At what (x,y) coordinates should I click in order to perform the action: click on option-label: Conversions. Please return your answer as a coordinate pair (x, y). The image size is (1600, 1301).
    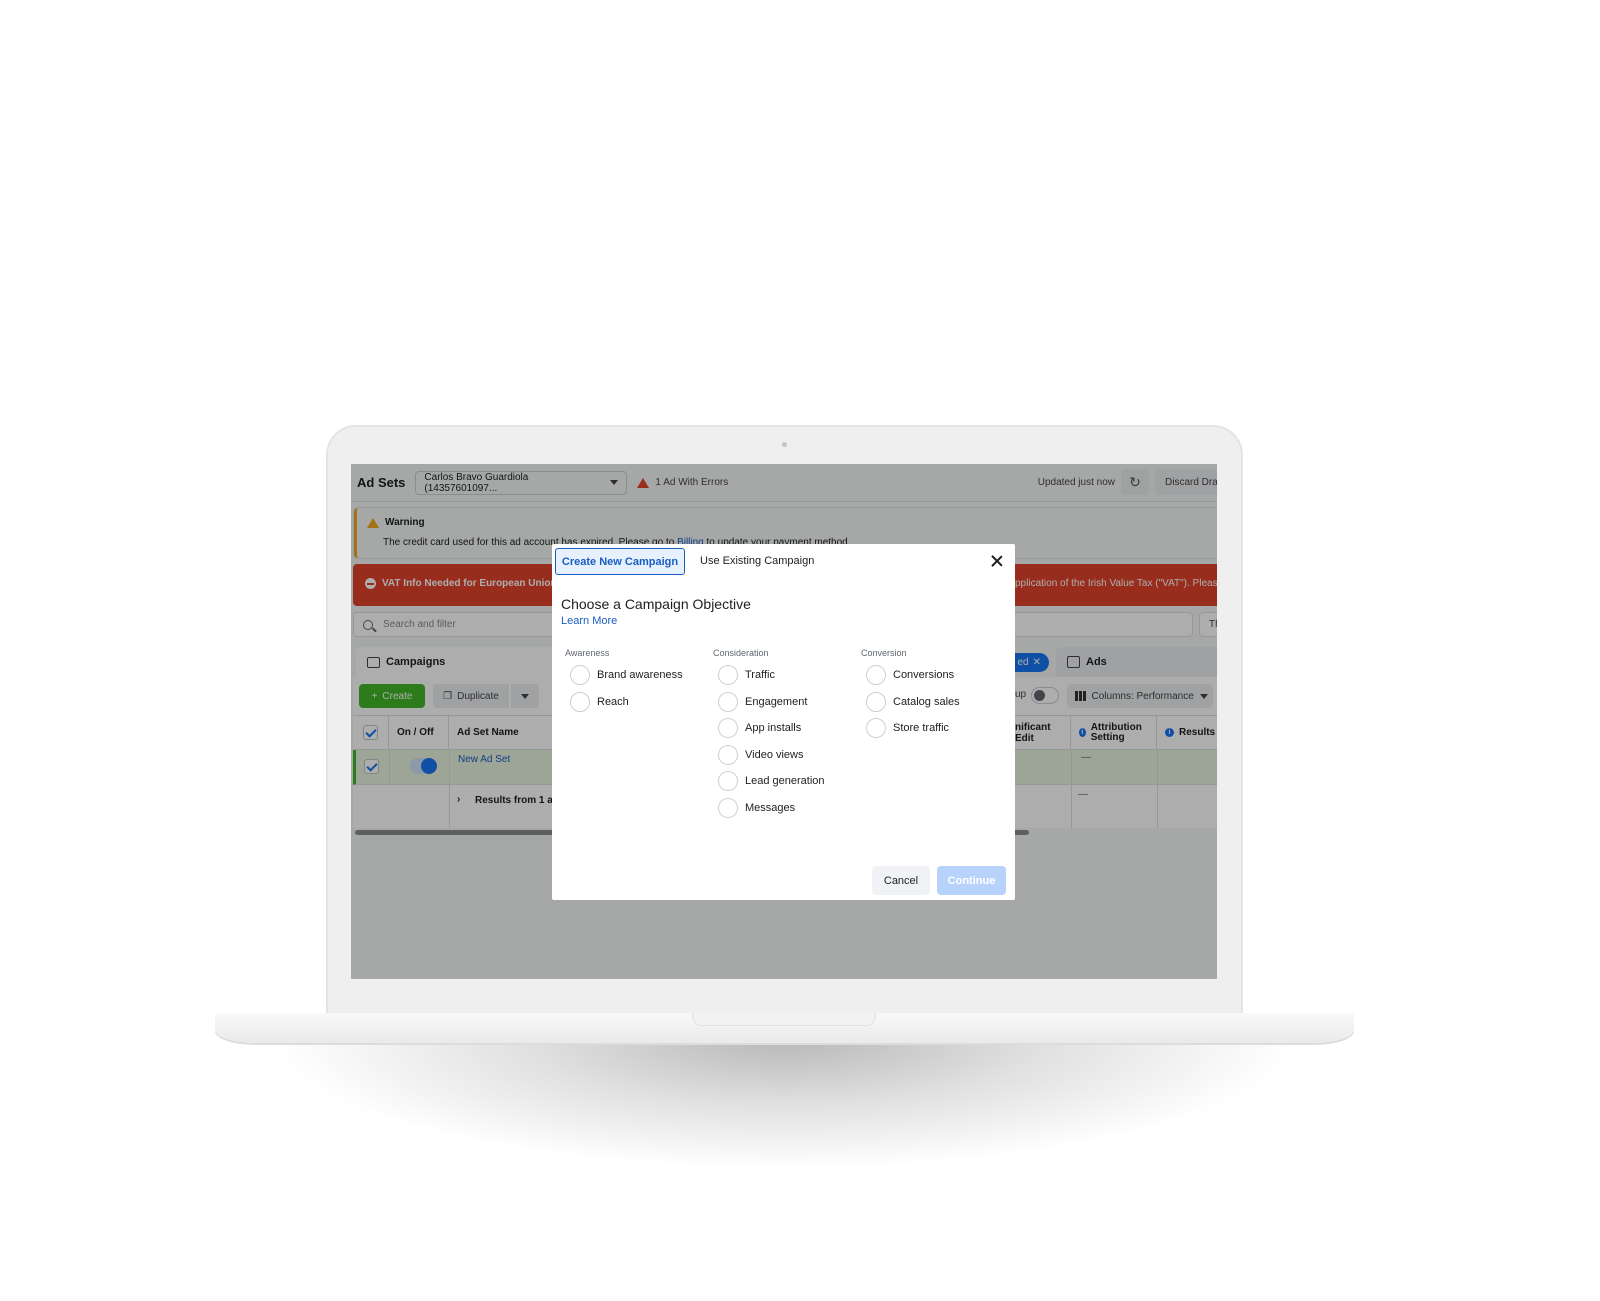
    Looking at the image, I should click on (924, 675).